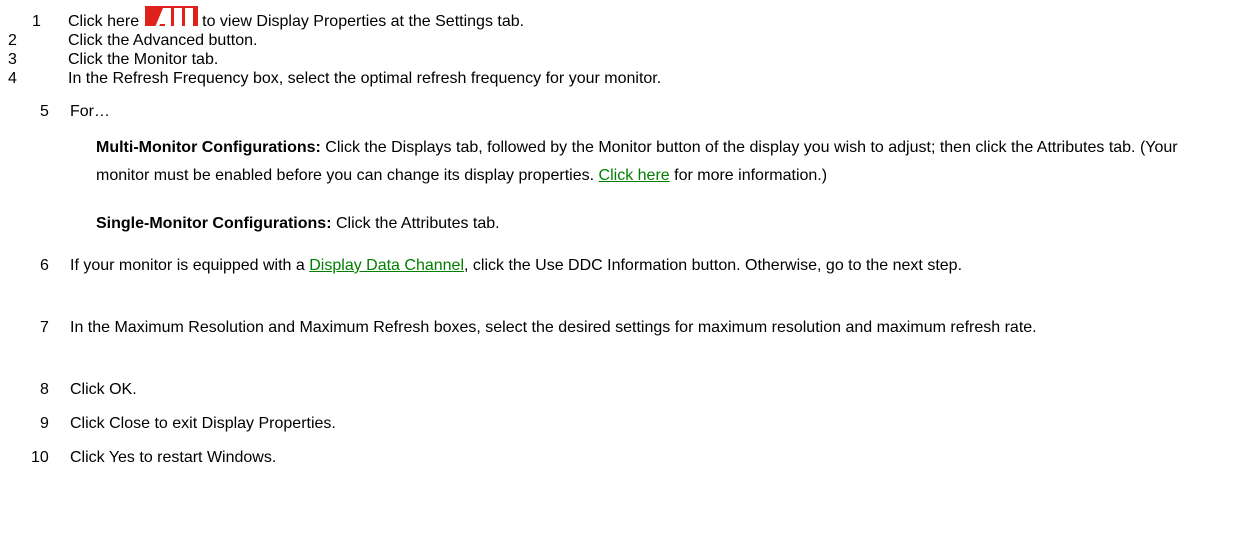 This screenshot has height=560, width=1249. Describe the element at coordinates (187, 265) in the screenshot. I see `step-6-pre-text: If your monitor is equipped with a` at that location.